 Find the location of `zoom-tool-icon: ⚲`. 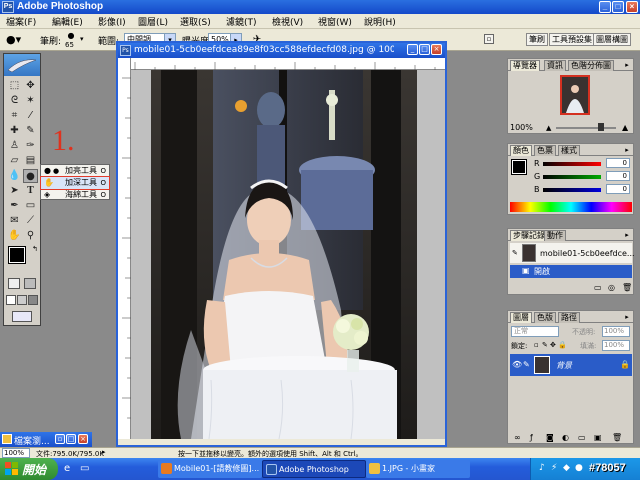

zoom-tool-icon: ⚲ is located at coordinates (30, 236).